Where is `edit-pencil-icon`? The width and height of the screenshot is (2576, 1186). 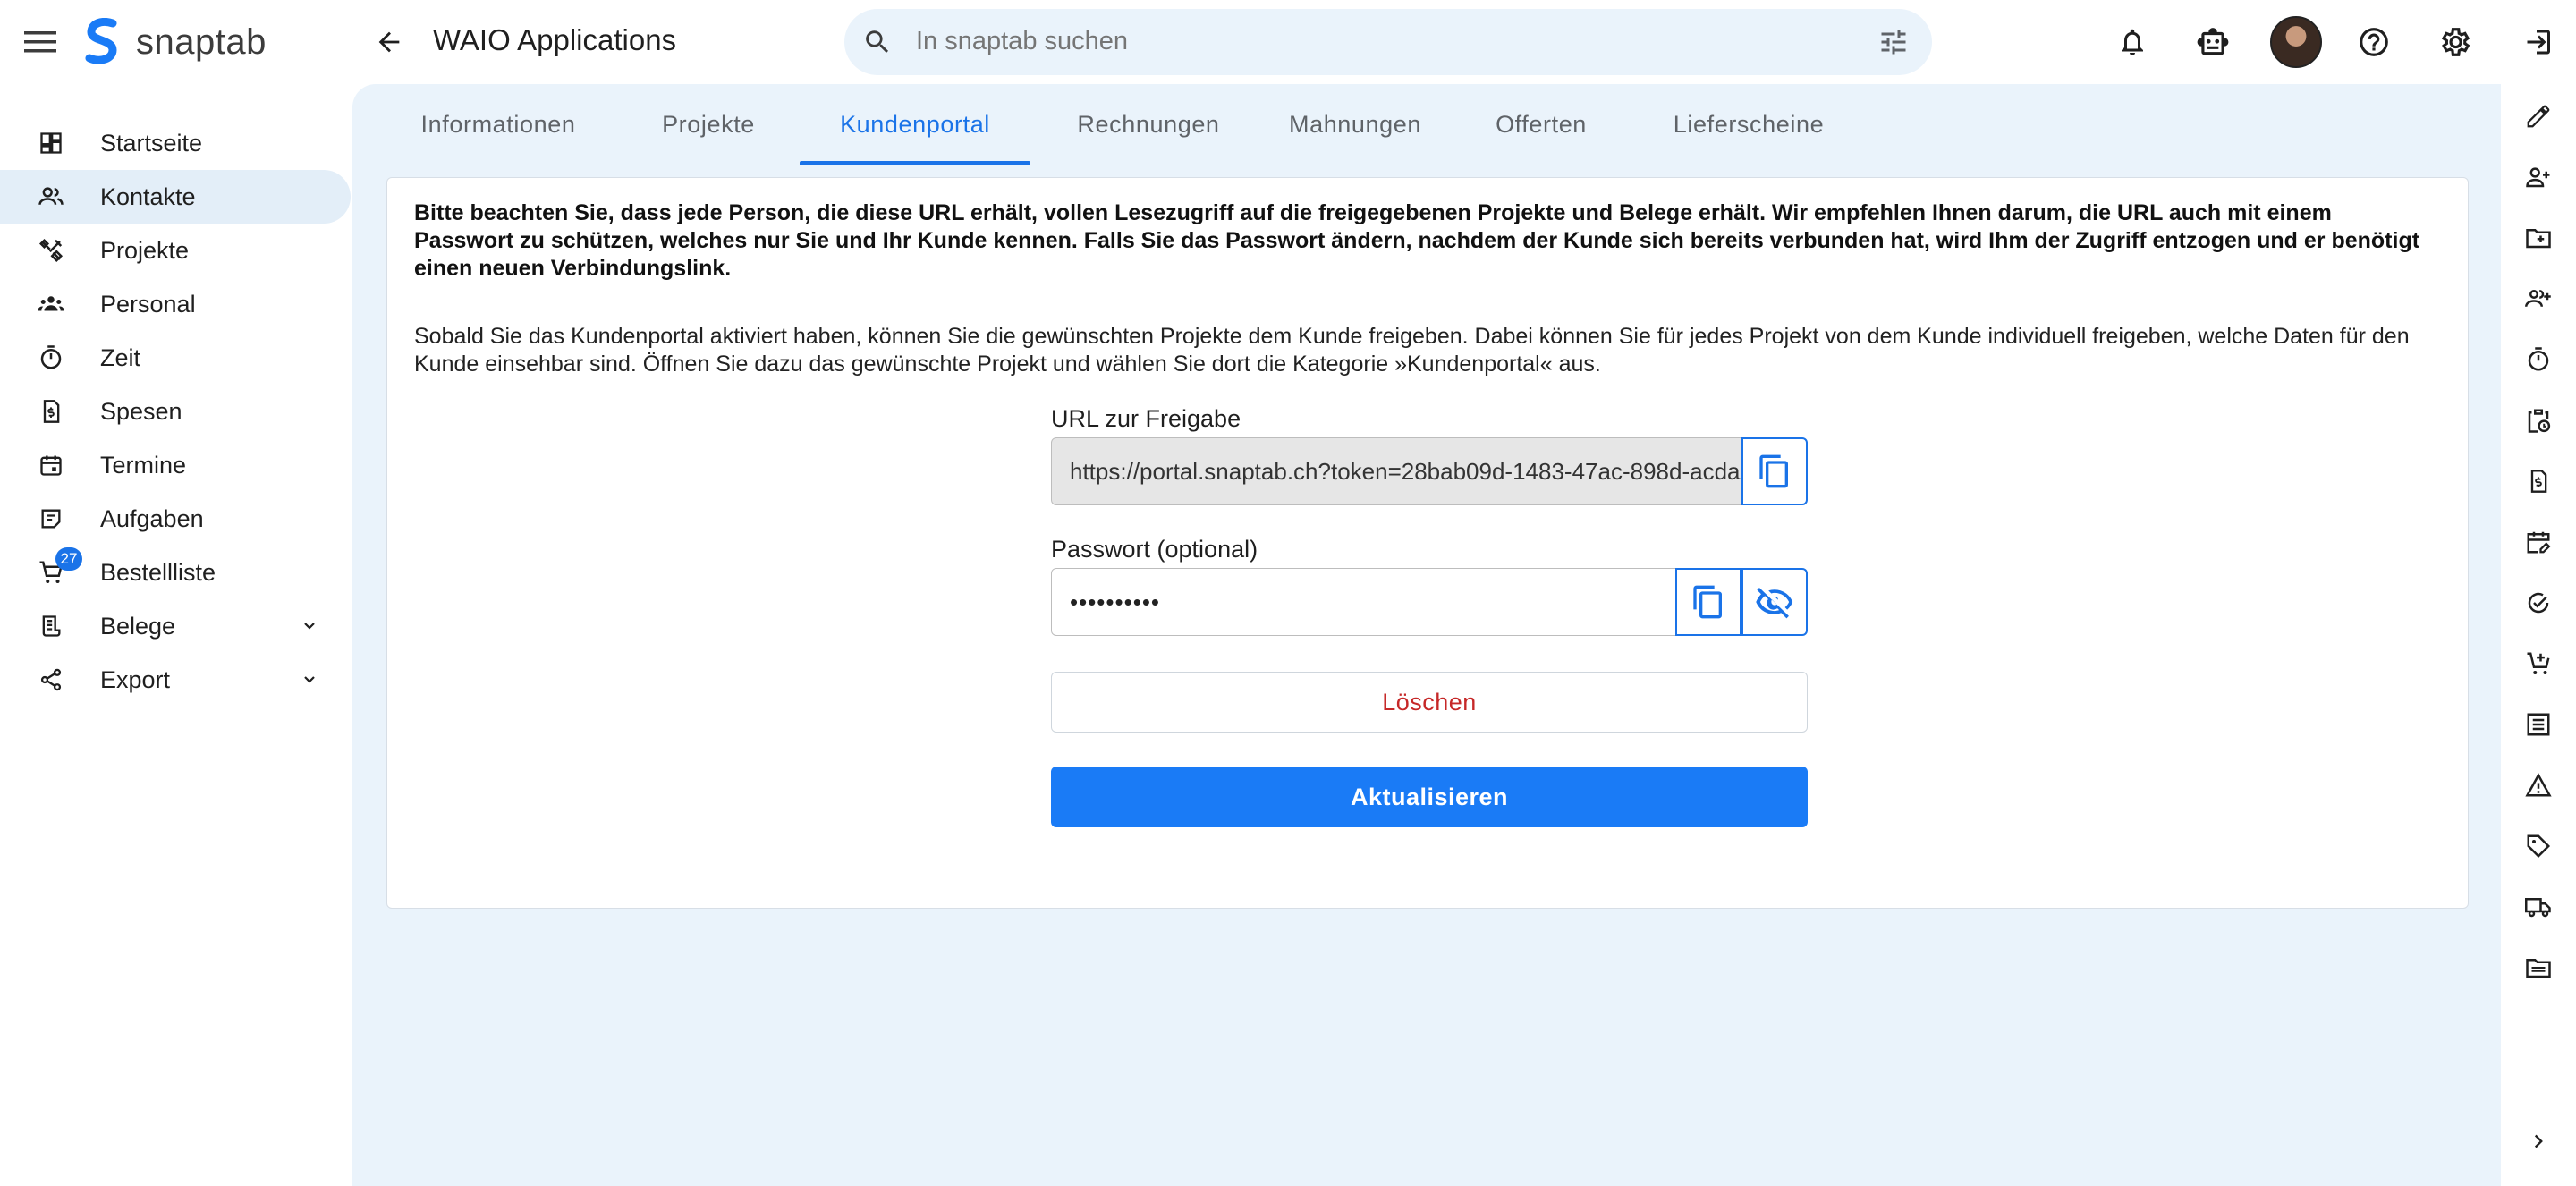 edit-pencil-icon is located at coordinates (2538, 116).